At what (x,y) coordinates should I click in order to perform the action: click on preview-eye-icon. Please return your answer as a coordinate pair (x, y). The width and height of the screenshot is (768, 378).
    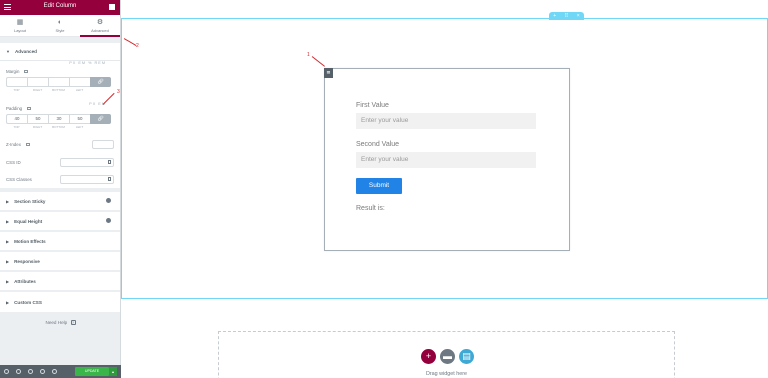
    Looking at the image, I should click on (54, 371).